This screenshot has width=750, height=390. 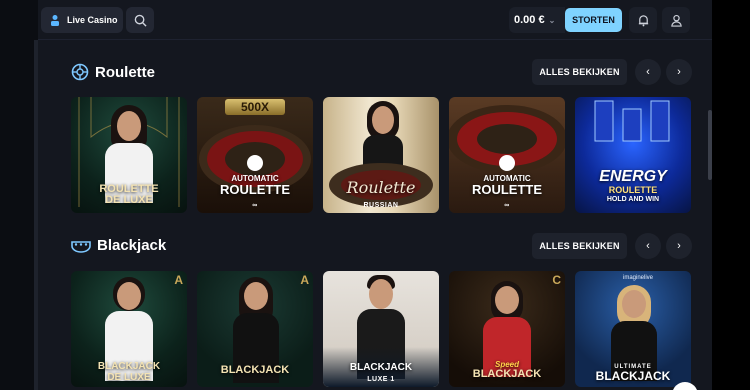 I want to click on scrollbar, so click(x=710, y=145).